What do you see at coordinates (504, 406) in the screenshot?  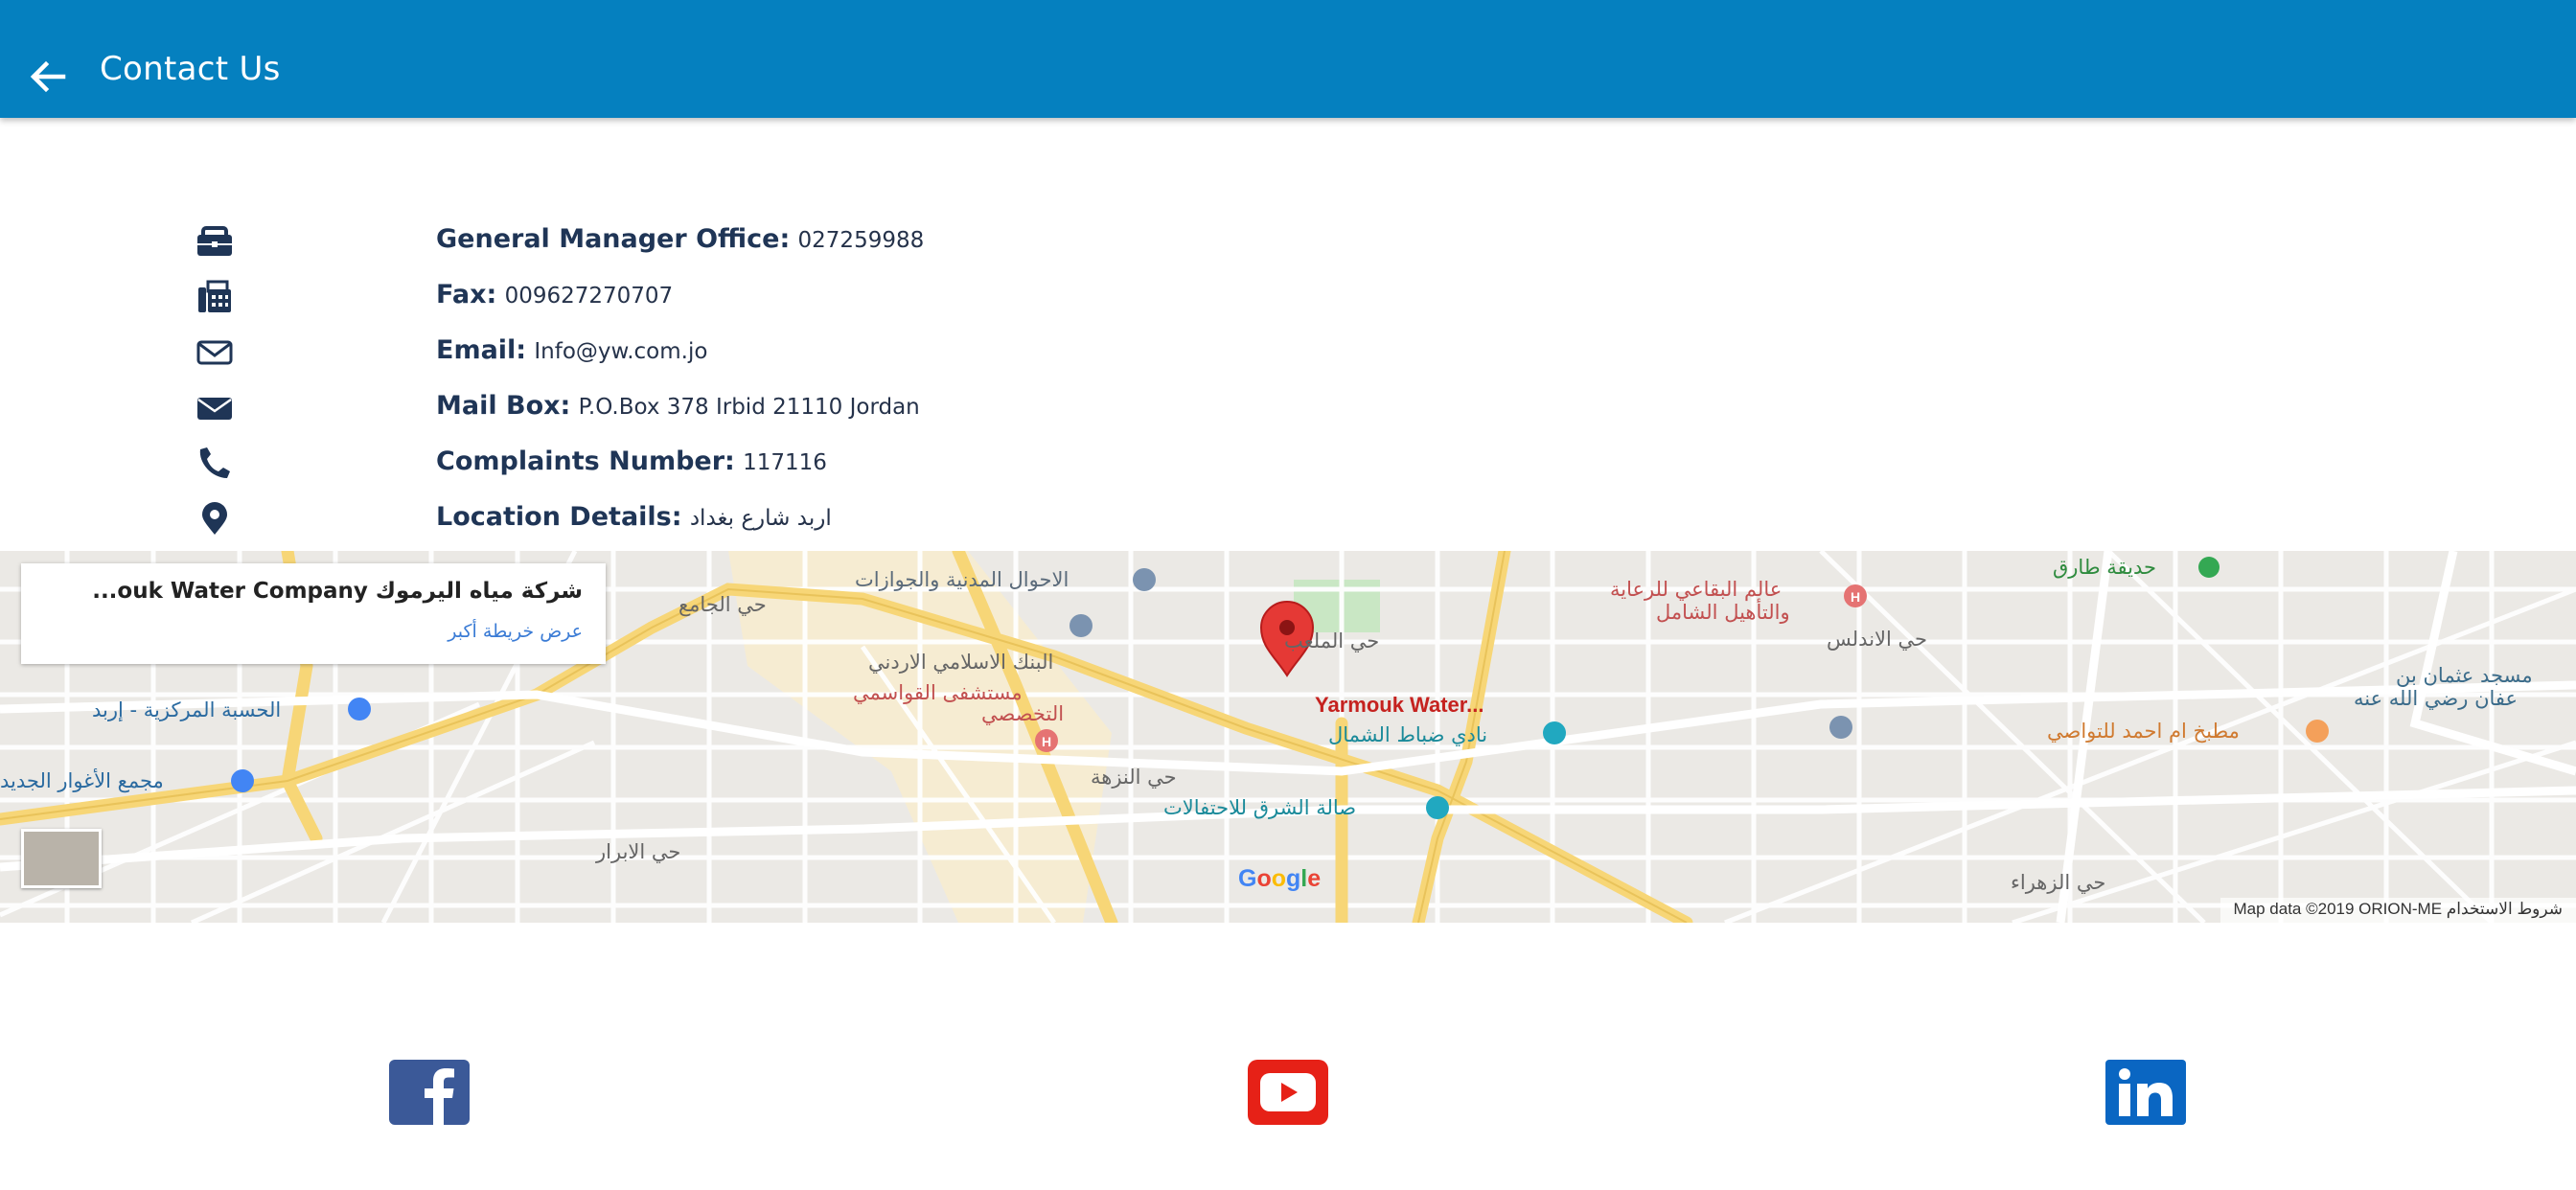 I see `mailbox-label: Mail Box:` at bounding box center [504, 406].